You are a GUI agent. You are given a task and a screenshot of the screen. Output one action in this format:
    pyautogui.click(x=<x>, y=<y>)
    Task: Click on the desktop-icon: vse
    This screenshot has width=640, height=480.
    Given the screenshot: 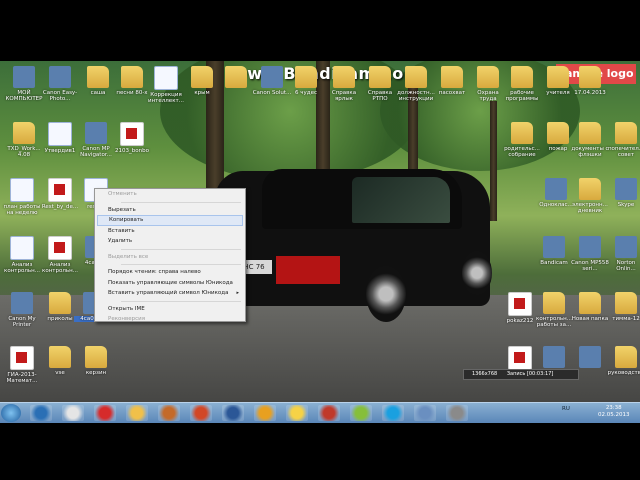 What is the action you would take?
    pyautogui.click(x=60, y=361)
    